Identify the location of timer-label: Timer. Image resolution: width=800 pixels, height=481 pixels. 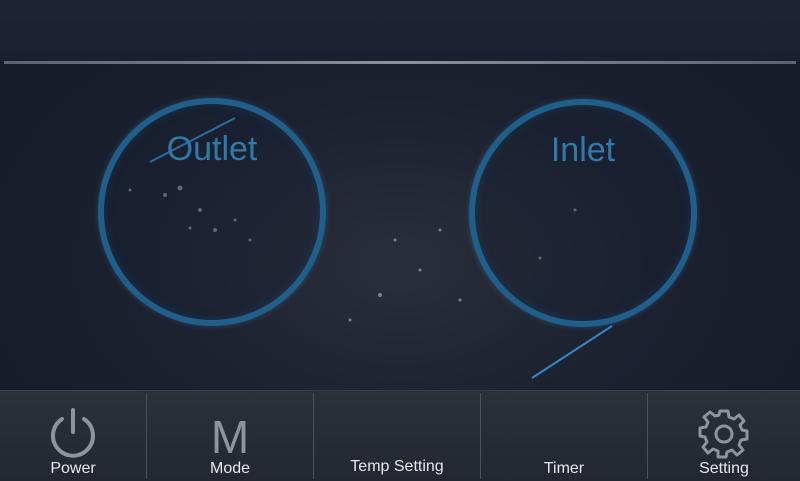
(564, 468).